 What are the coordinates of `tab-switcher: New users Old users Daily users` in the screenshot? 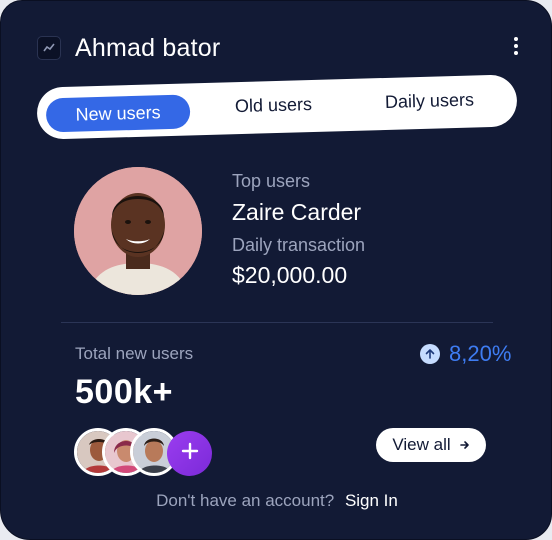 It's located at (277, 107).